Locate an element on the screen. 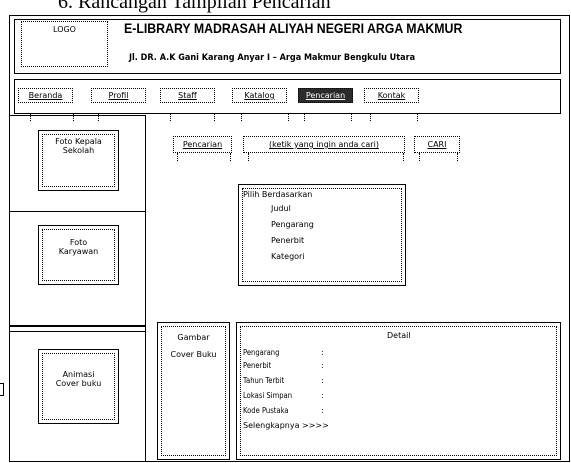  filter-option-pengarang: Pengarang is located at coordinates (292, 224).